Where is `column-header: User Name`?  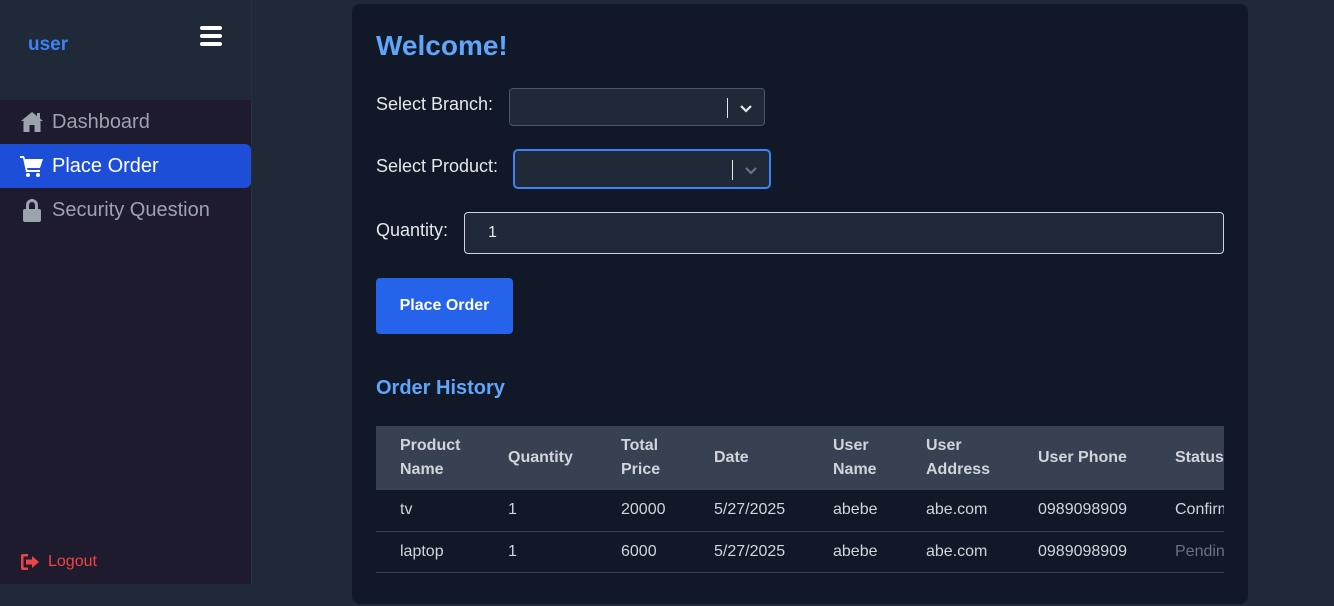 column-header: User Name is located at coordinates (855, 457).